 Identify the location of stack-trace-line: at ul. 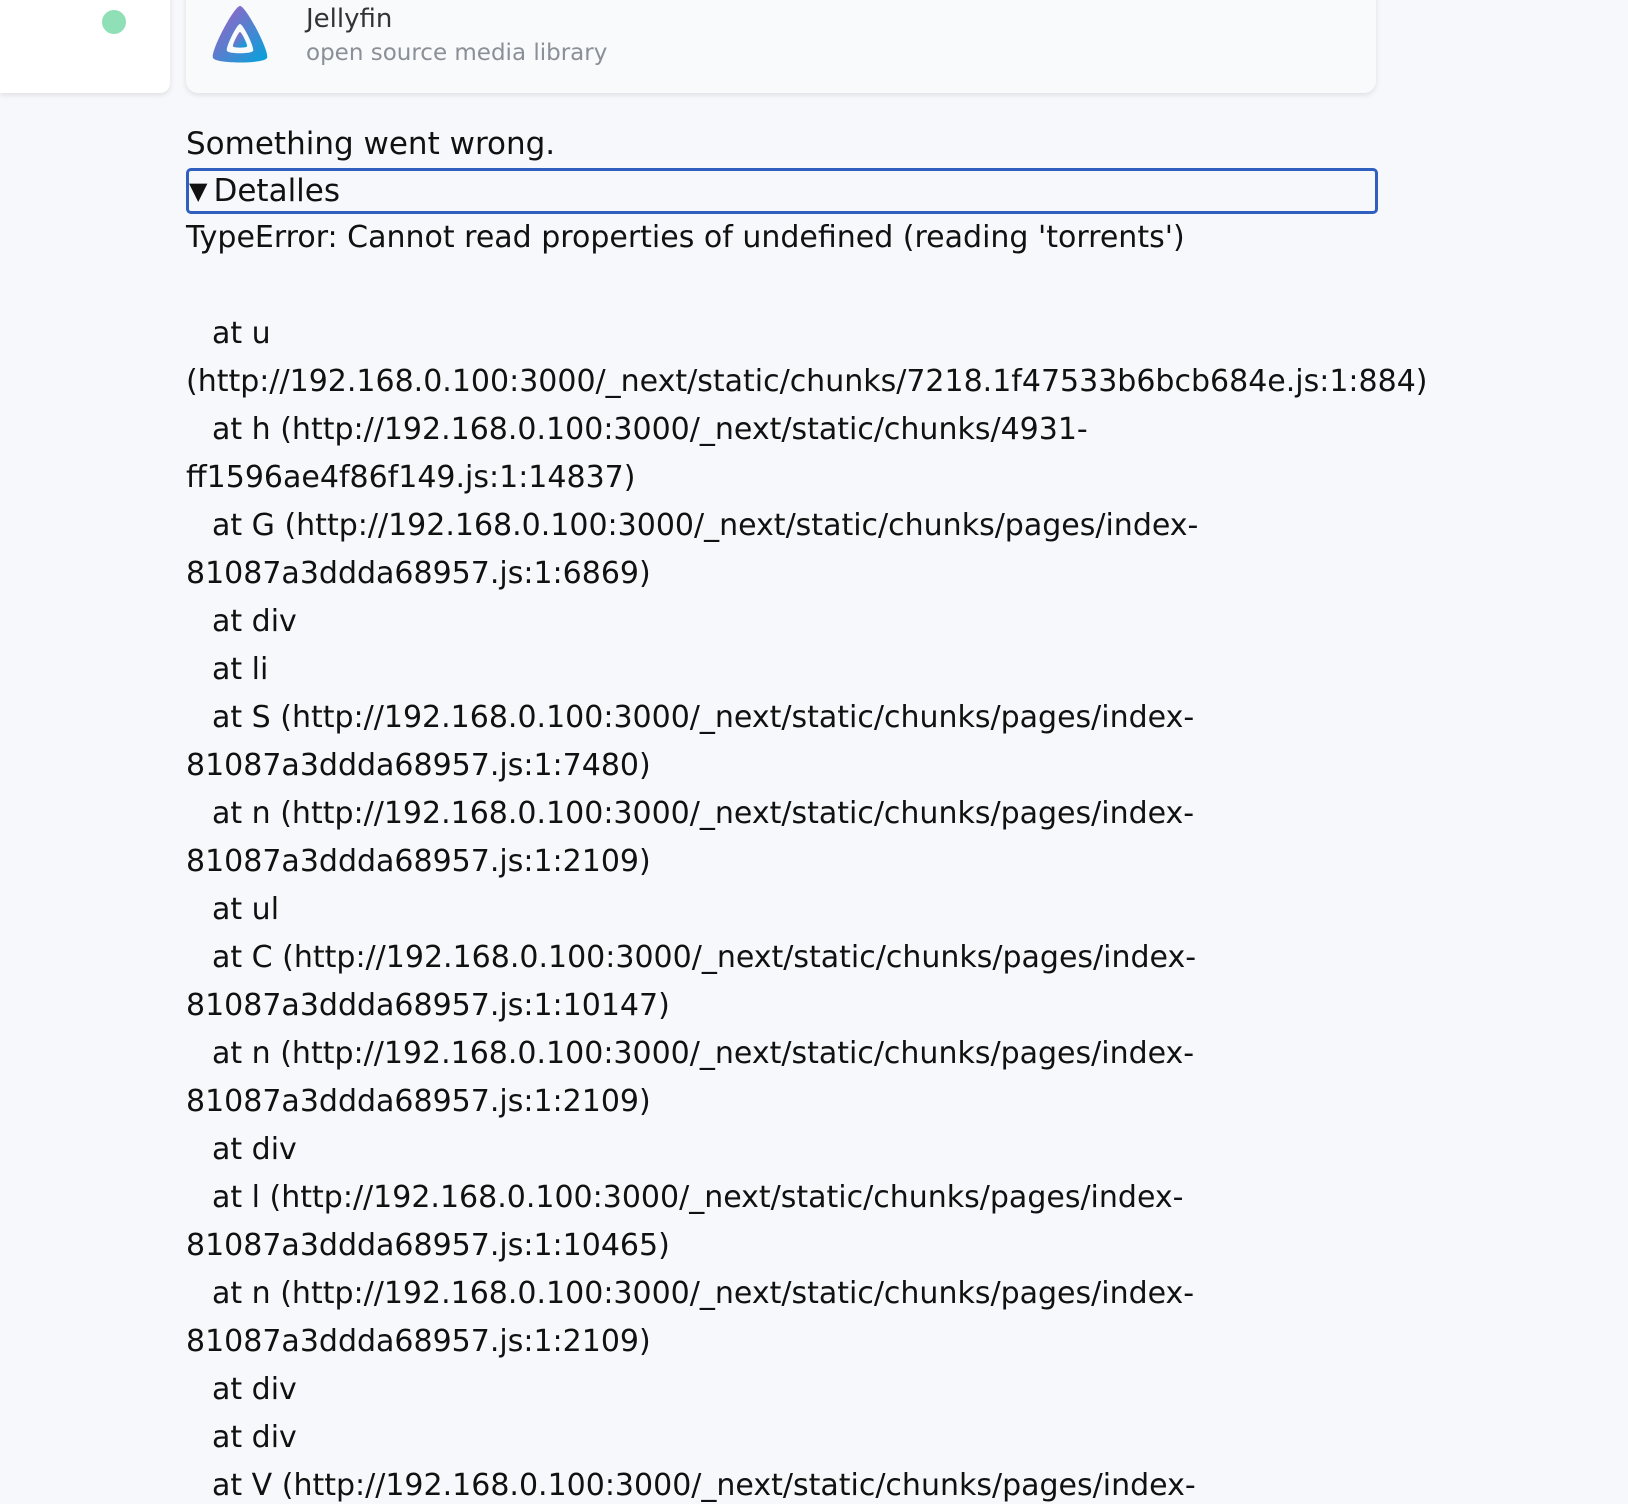
(246, 909).